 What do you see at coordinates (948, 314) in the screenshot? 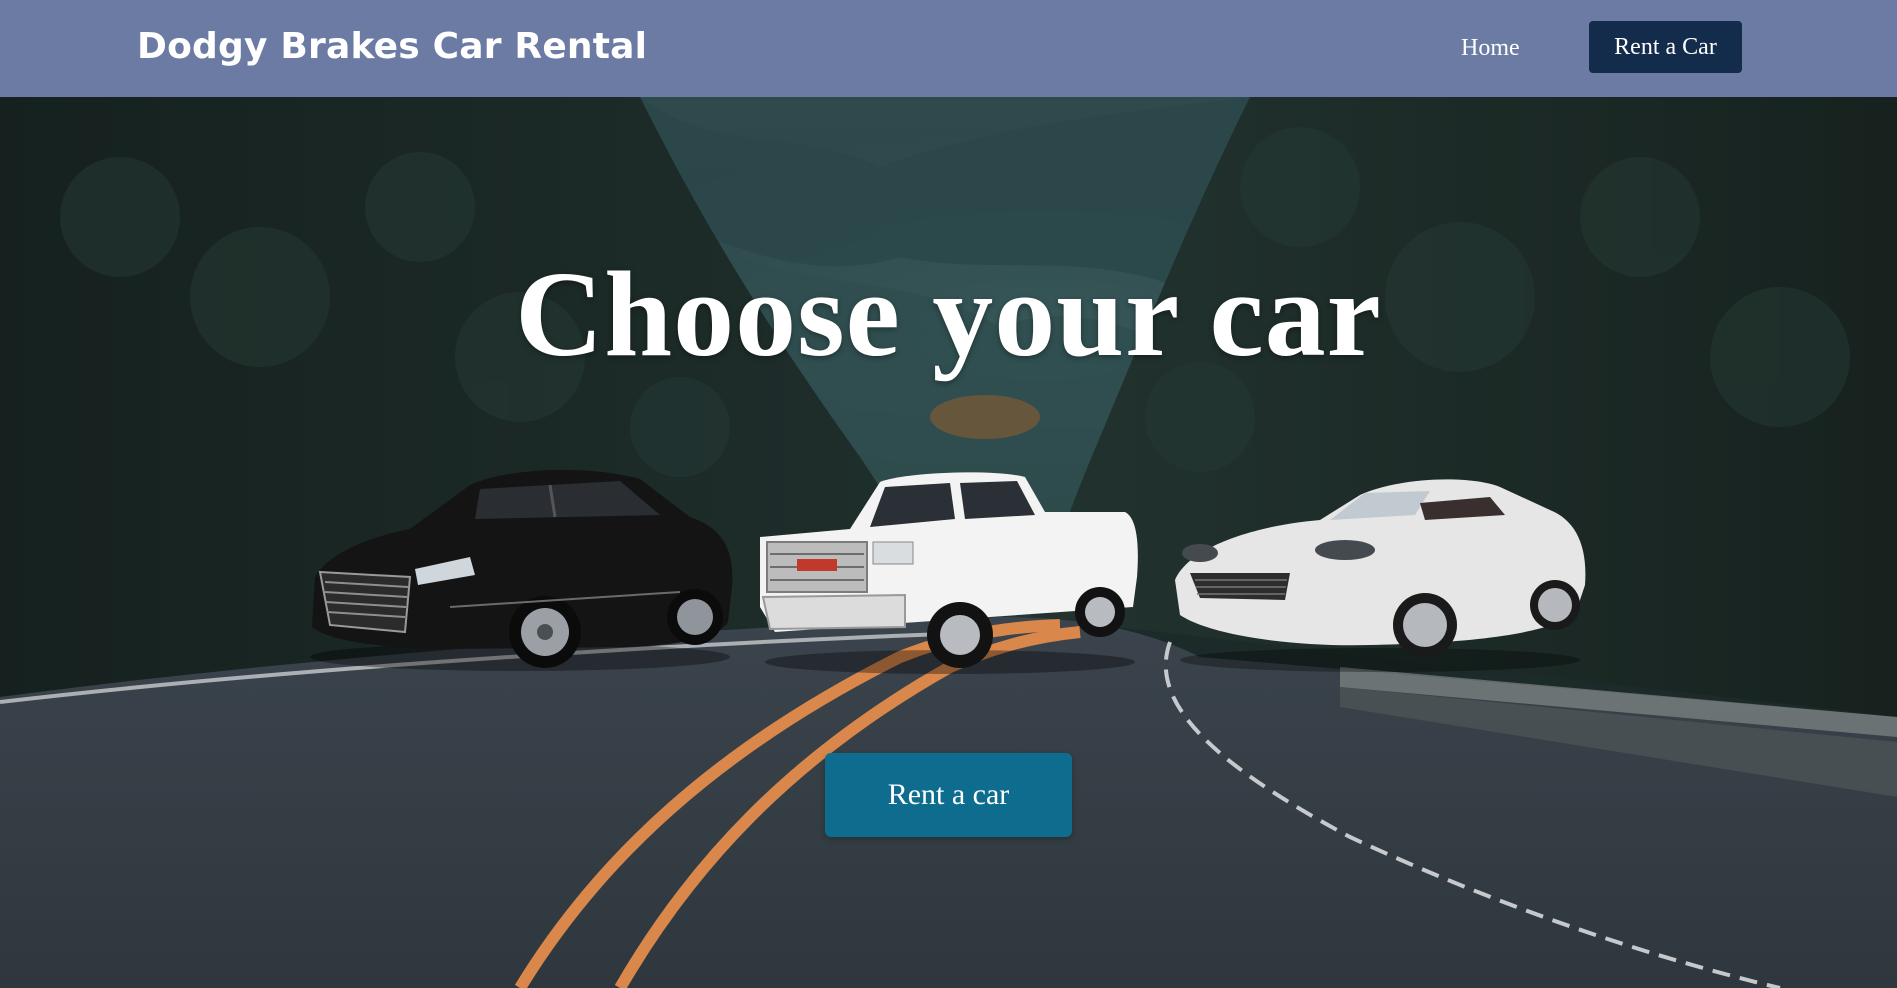
I see `hero-title: Choose your car` at bounding box center [948, 314].